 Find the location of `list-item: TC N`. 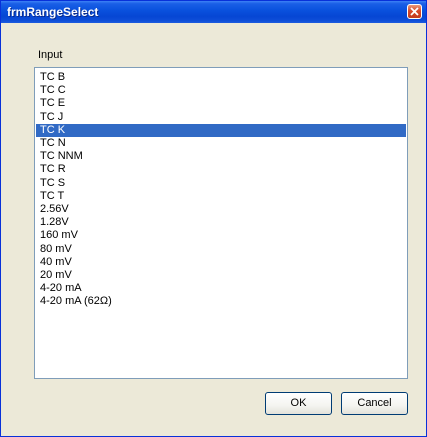

list-item: TC N is located at coordinates (221, 143).